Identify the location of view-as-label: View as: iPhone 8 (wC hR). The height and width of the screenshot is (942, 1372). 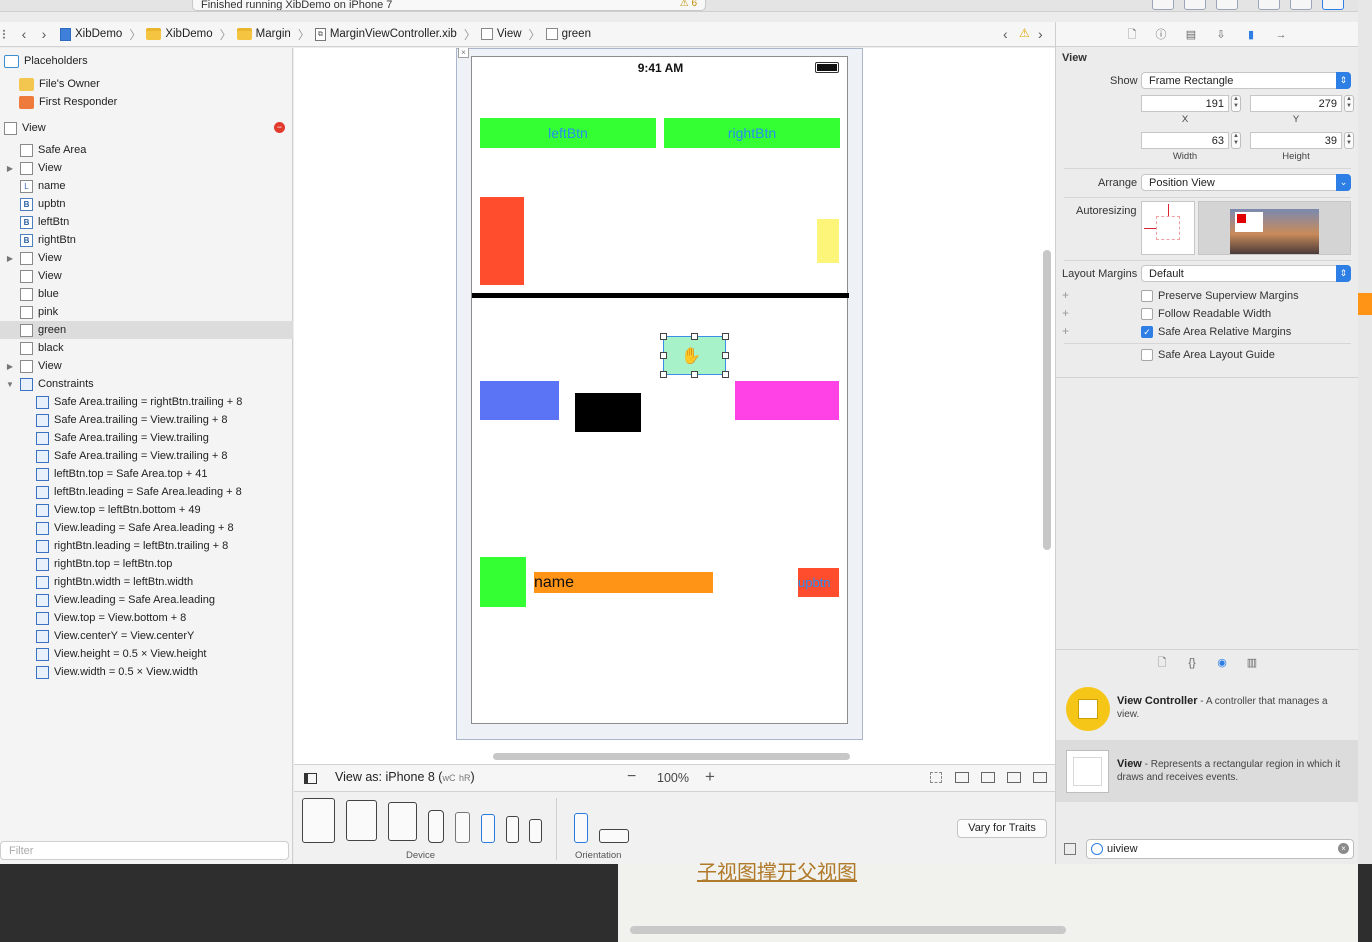
(405, 777).